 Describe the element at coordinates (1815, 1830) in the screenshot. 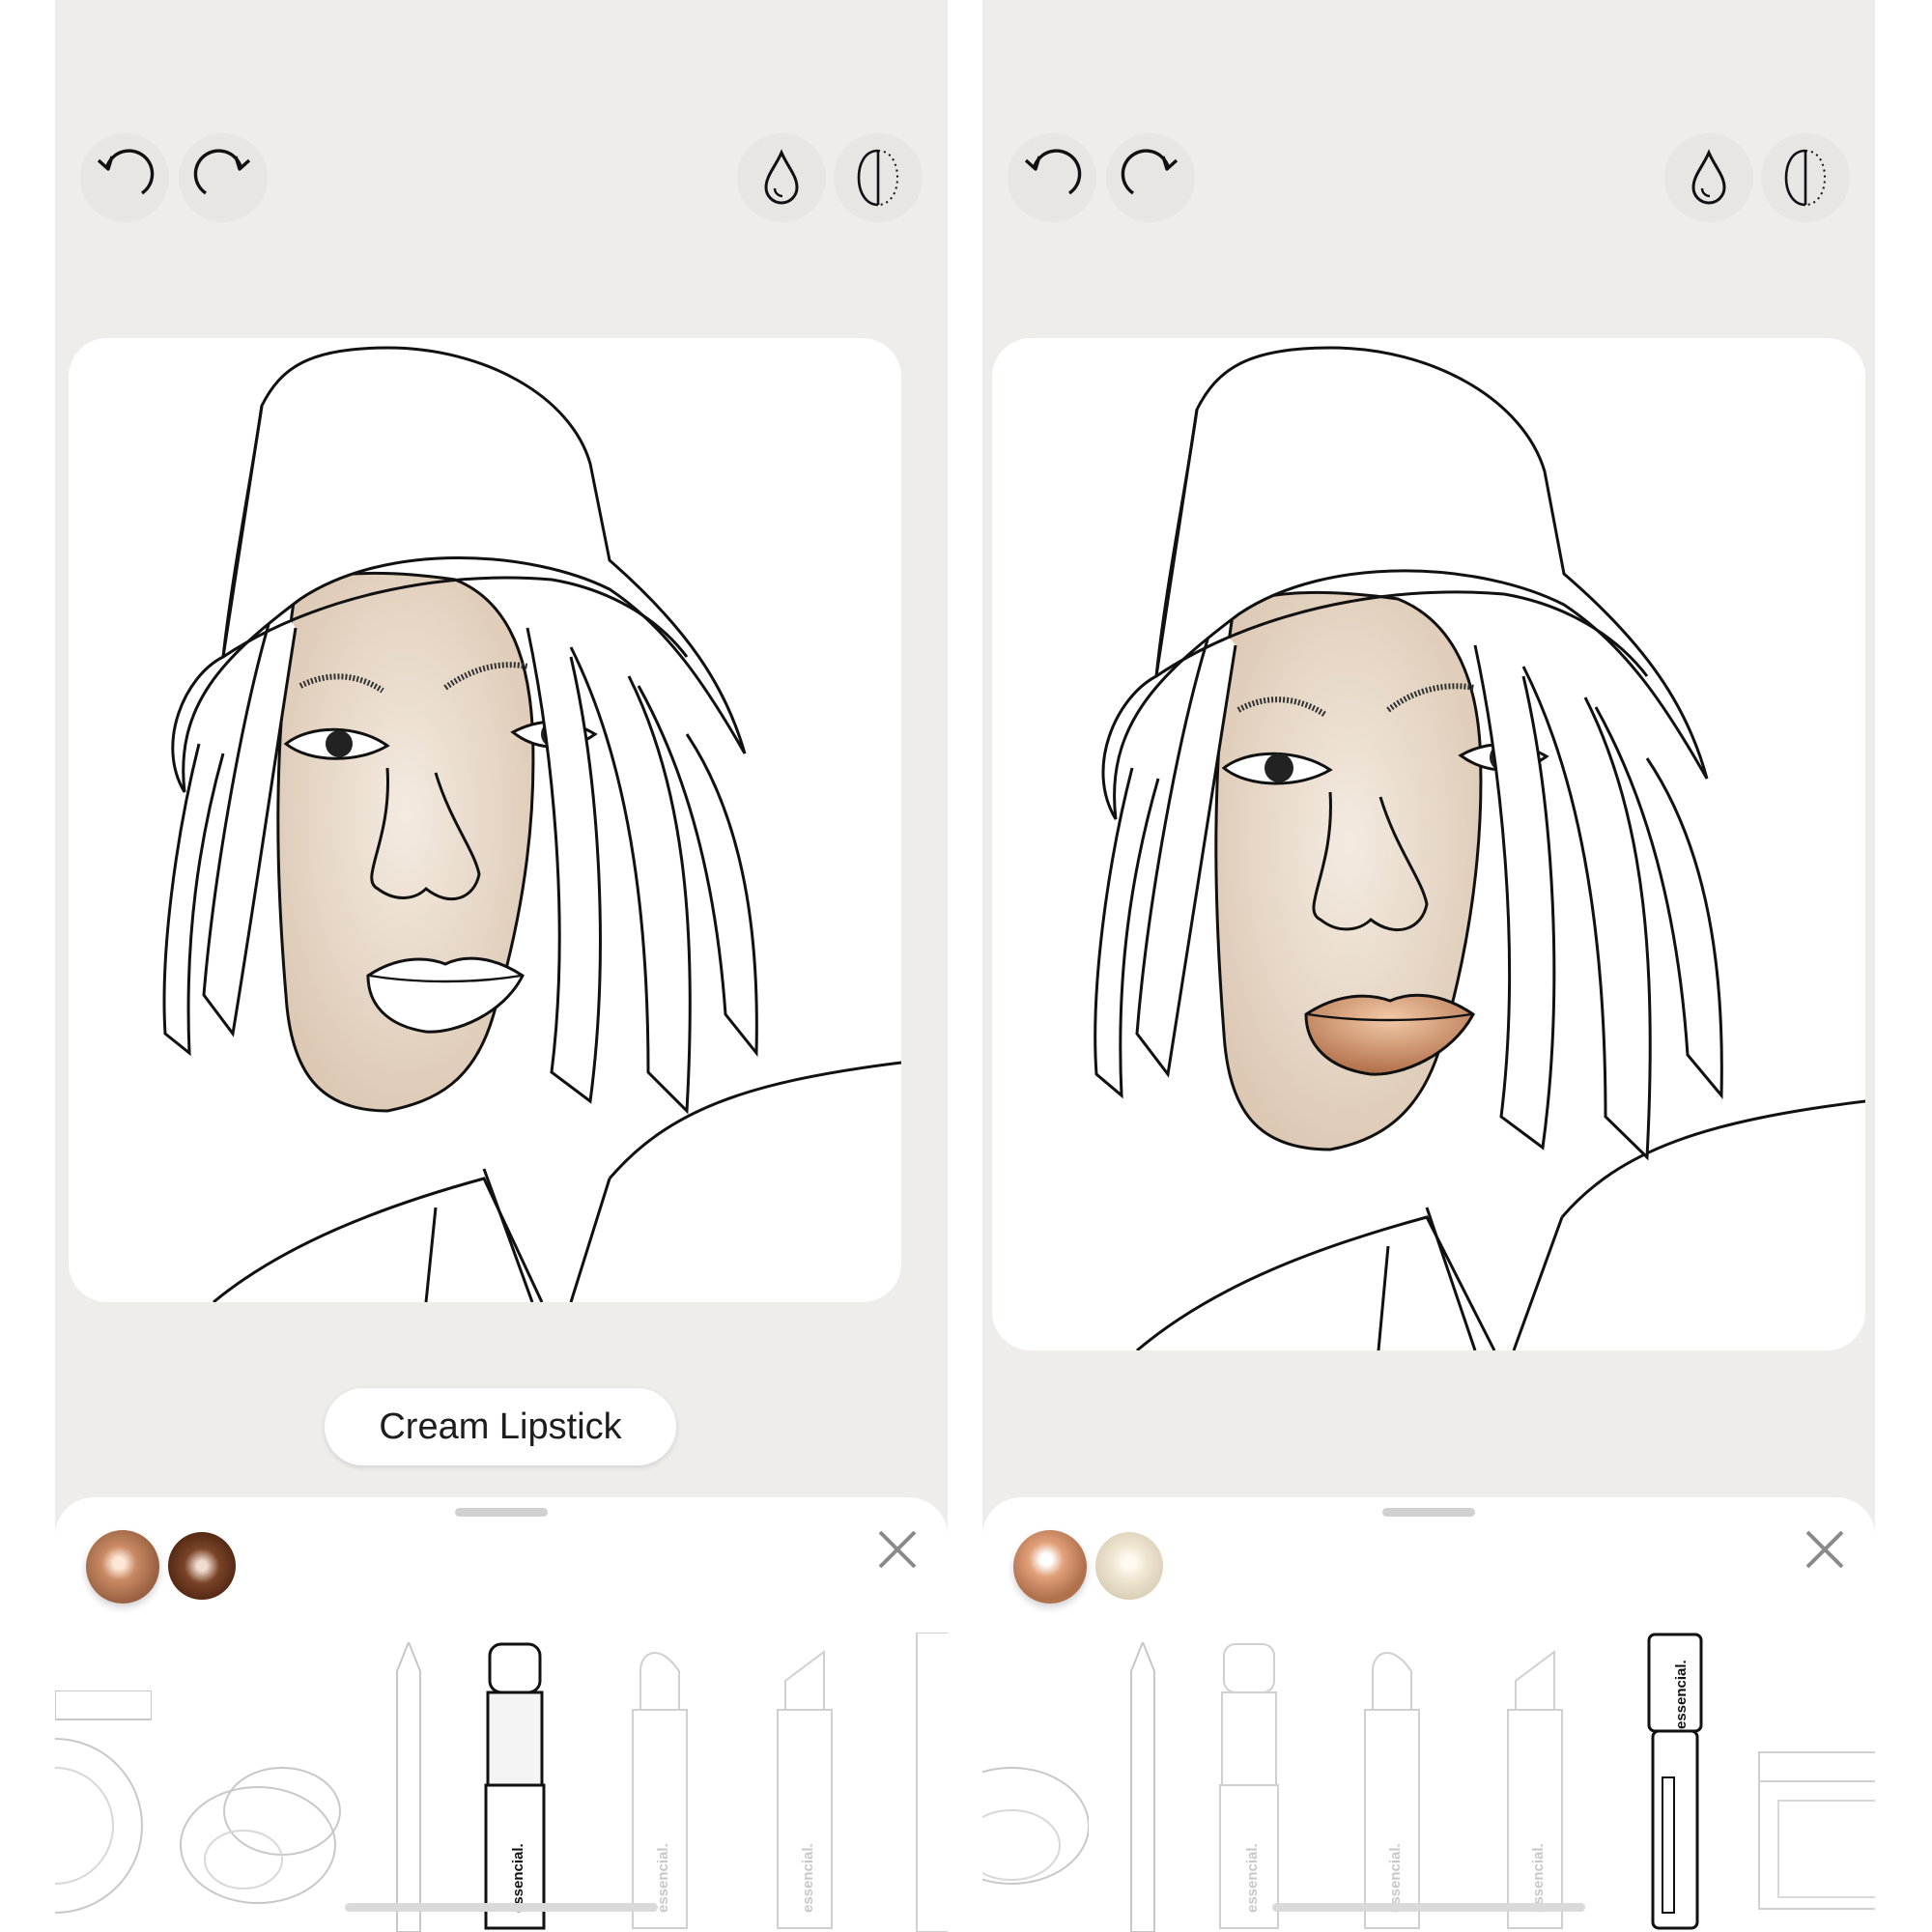

I see `product-palette` at that location.